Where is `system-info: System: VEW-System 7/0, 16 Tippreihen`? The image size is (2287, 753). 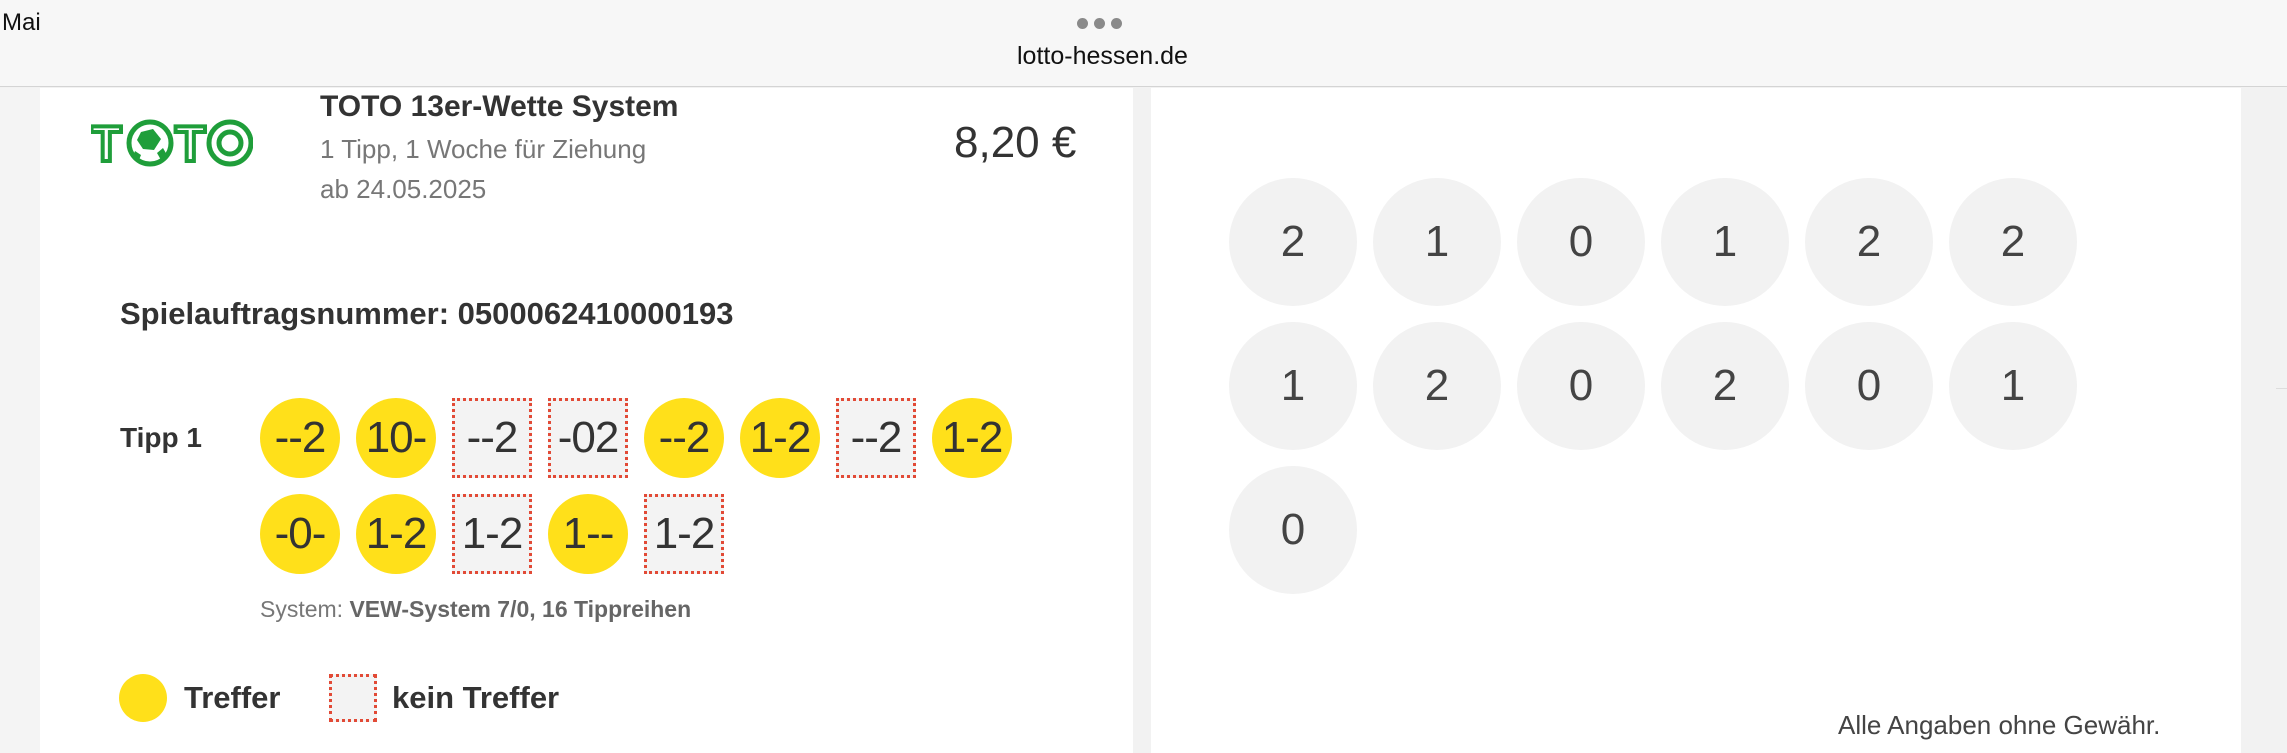
system-info: System: VEW-System 7/0, 16 Tippreihen is located at coordinates (475, 609).